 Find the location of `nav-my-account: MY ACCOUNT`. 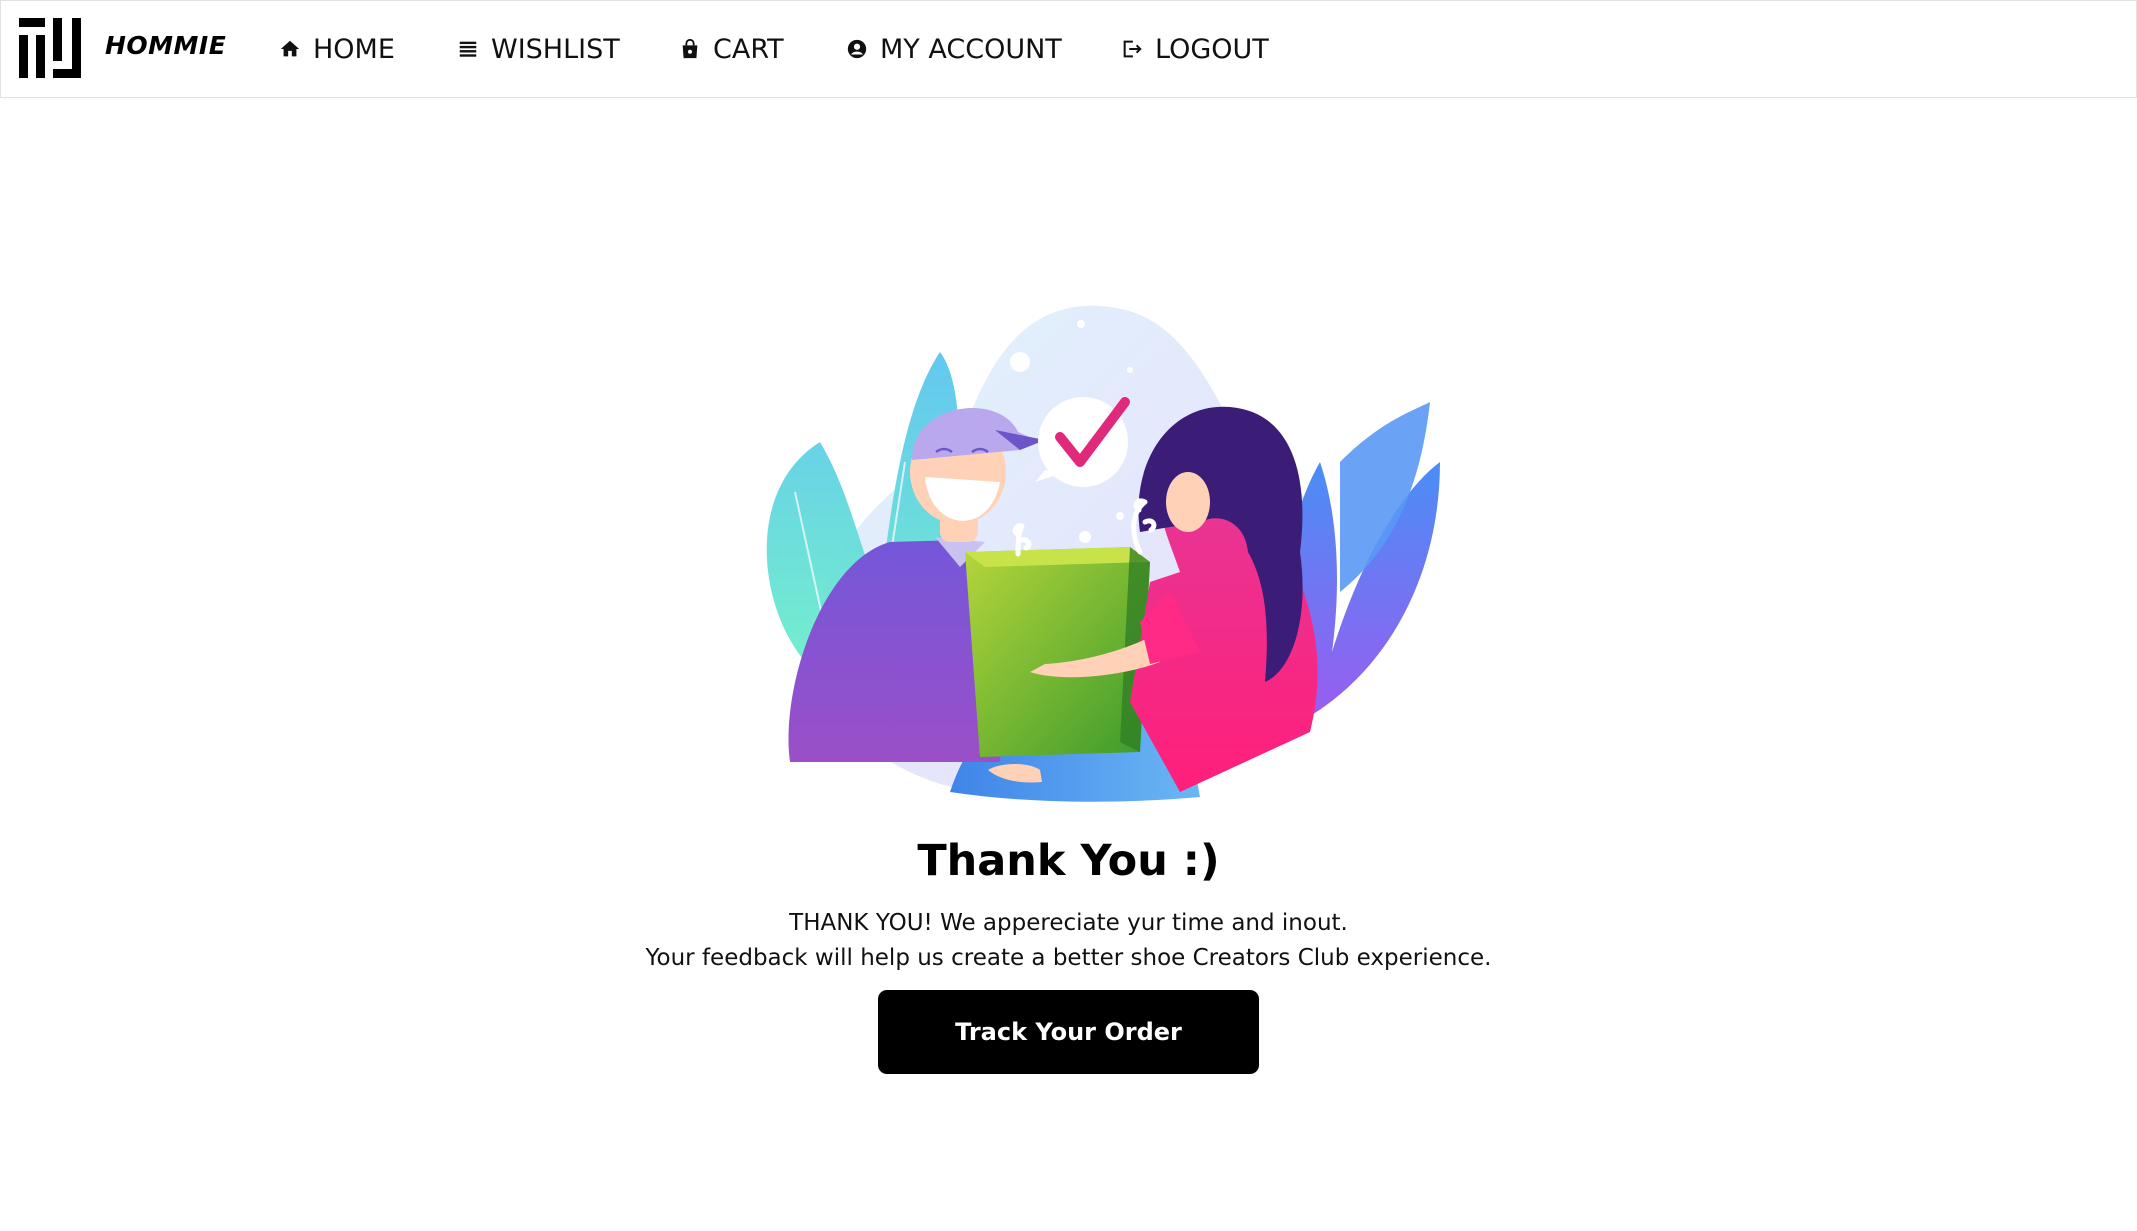

nav-my-account: MY ACCOUNT is located at coordinates (954, 49).